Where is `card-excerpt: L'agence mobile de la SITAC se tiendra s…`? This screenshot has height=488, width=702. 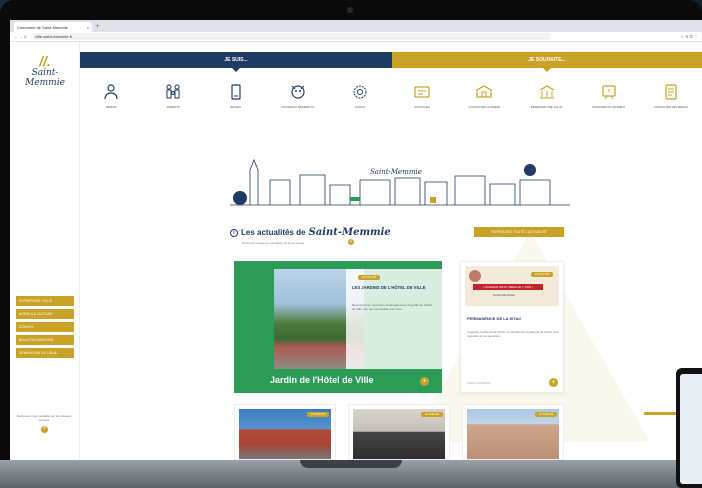 card-excerpt: L'agence mobile de la SITAC se tiendra s… is located at coordinates (513, 334).